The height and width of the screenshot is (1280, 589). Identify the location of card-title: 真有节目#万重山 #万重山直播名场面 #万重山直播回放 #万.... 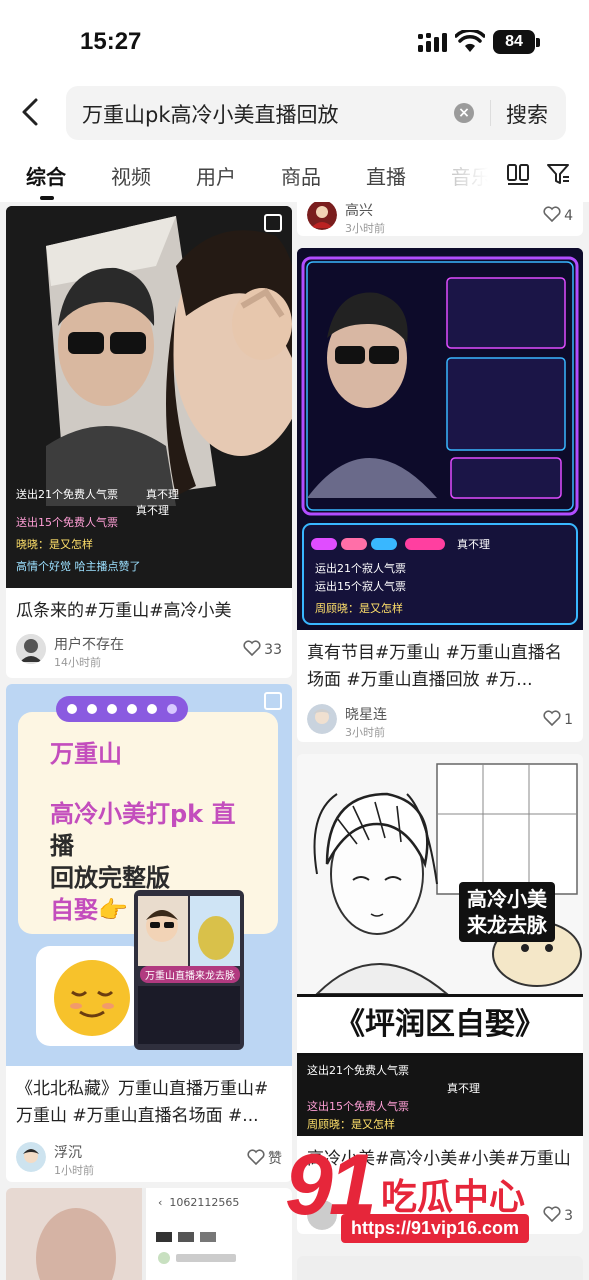
(440, 667).